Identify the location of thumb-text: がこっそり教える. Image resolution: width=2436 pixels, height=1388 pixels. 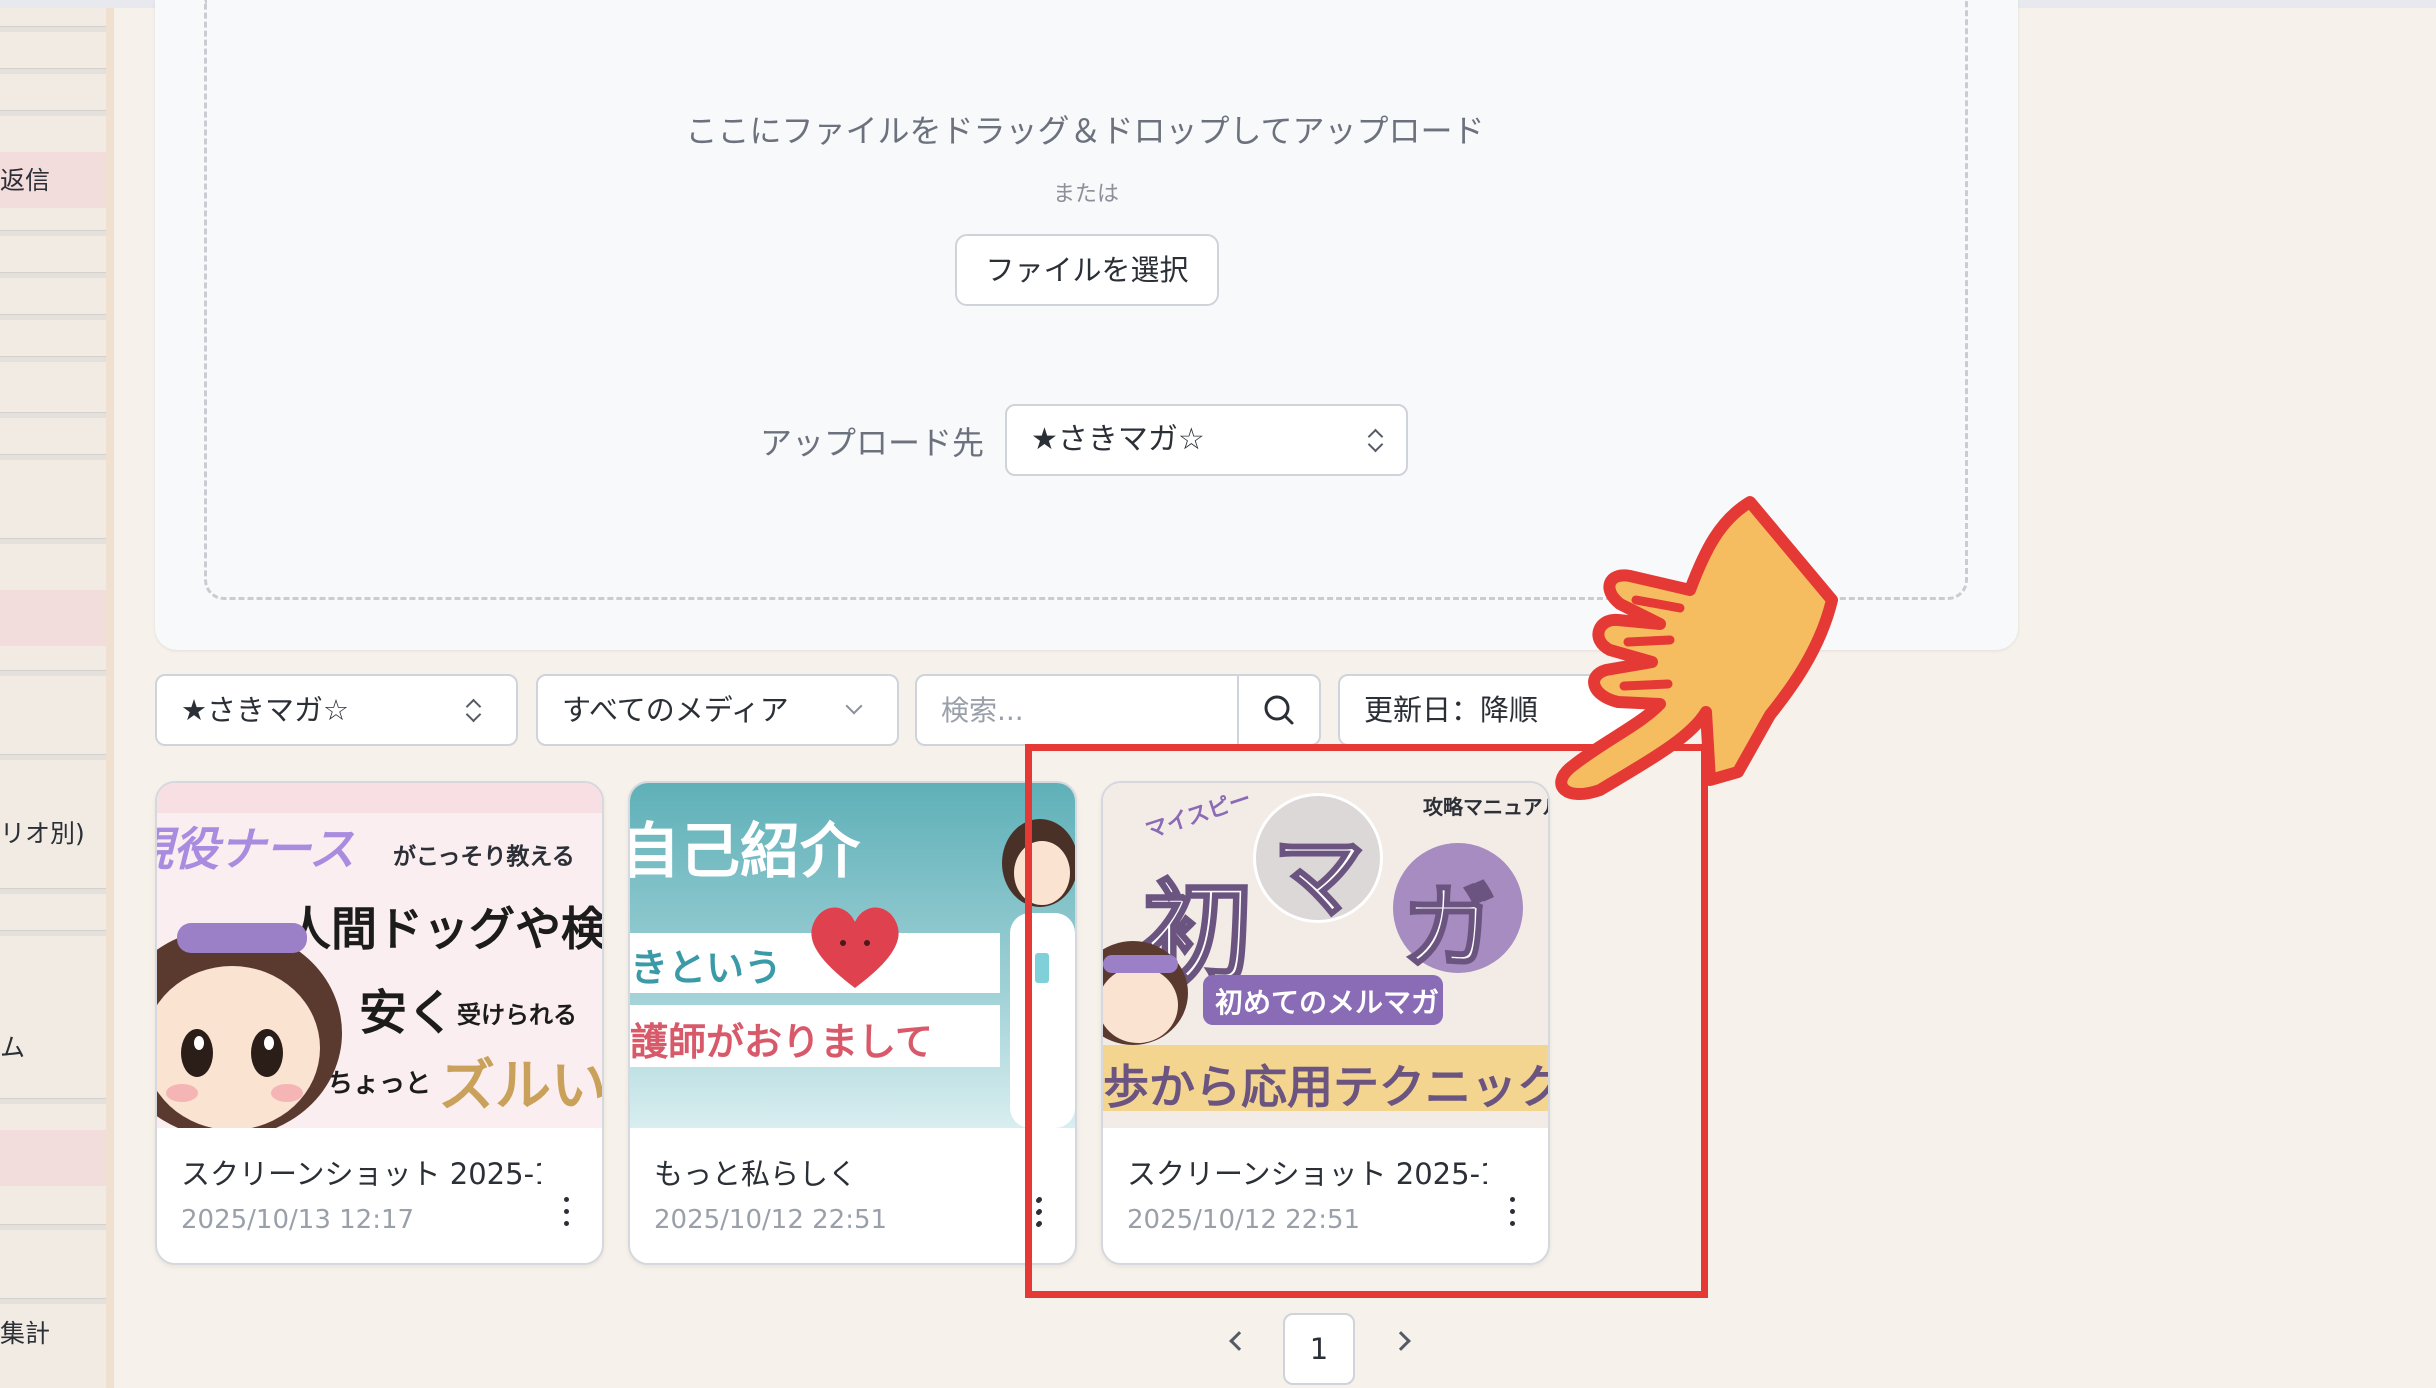
(484, 857).